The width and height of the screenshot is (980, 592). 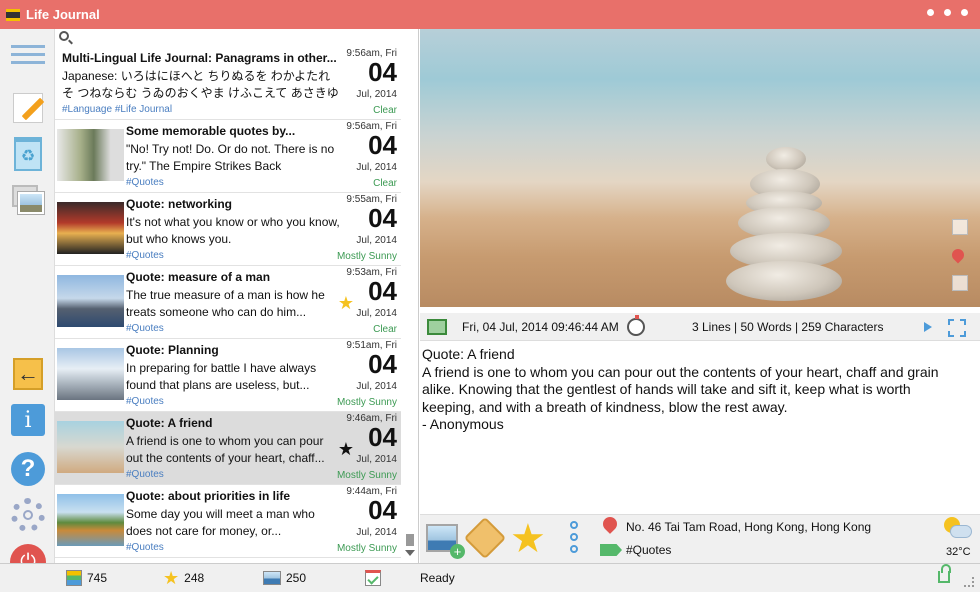 I want to click on scroll-thumb, so click(x=410, y=540).